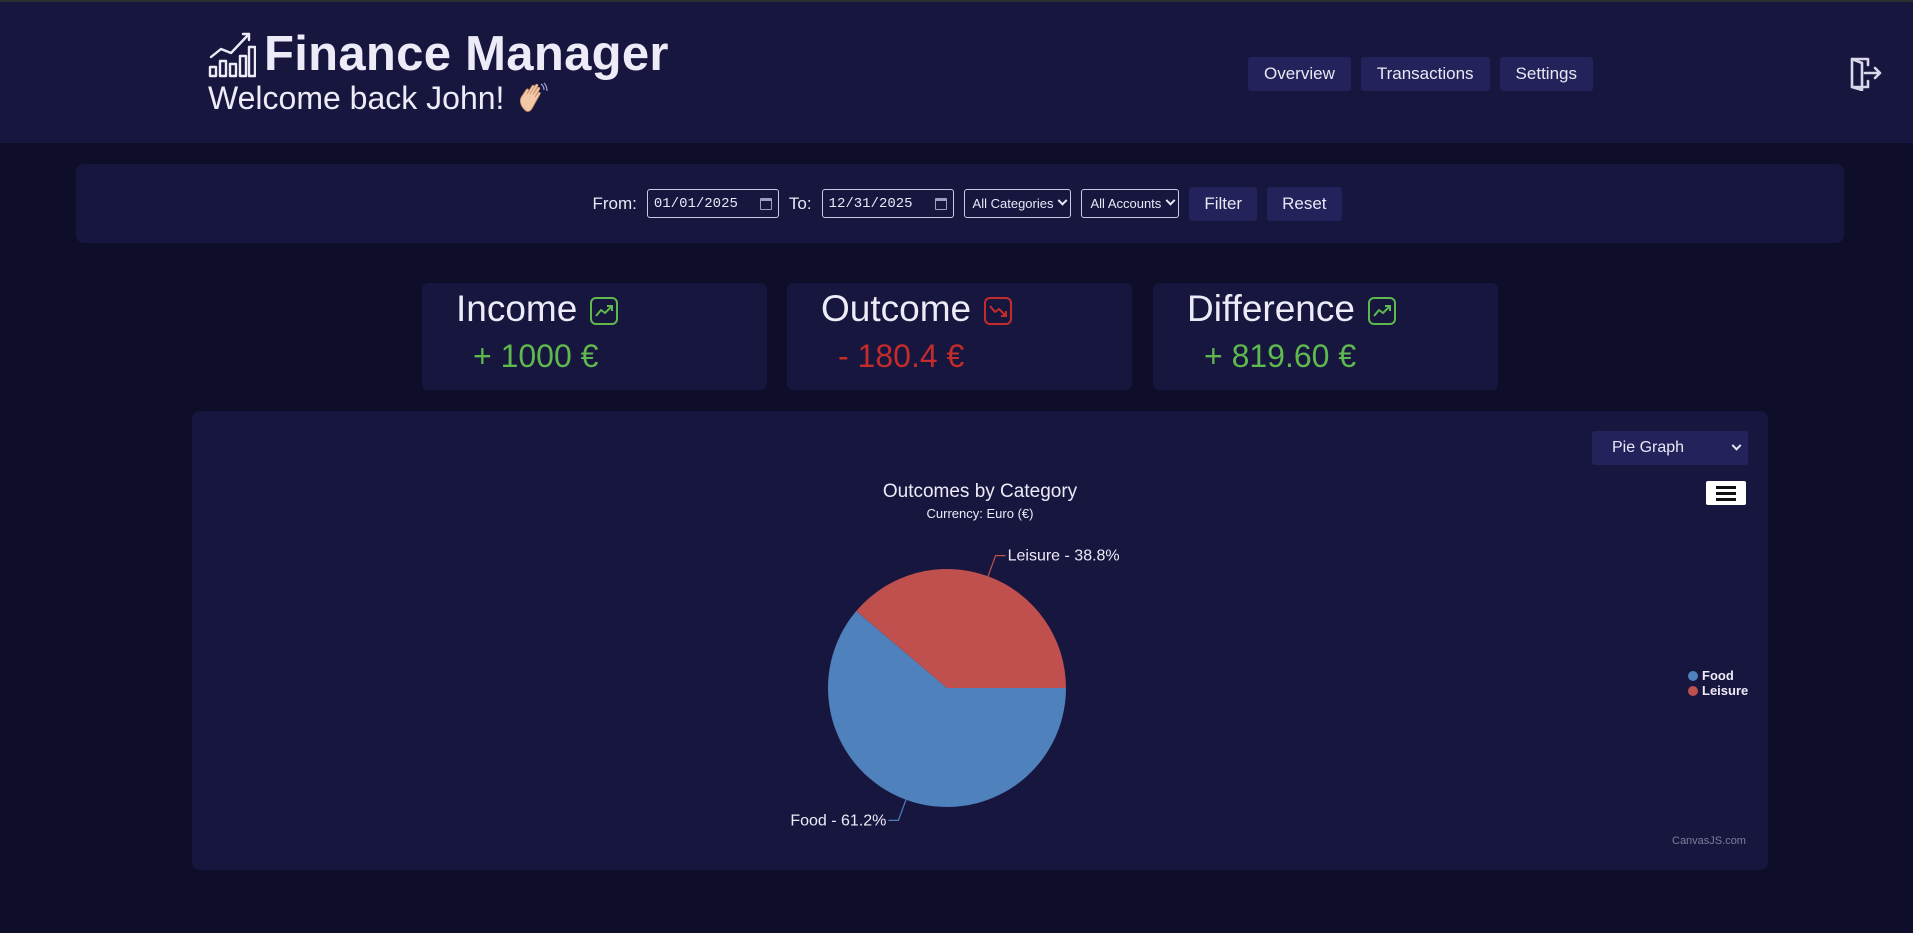  Describe the element at coordinates (614, 203) in the screenshot. I see `from-label: From:` at that location.